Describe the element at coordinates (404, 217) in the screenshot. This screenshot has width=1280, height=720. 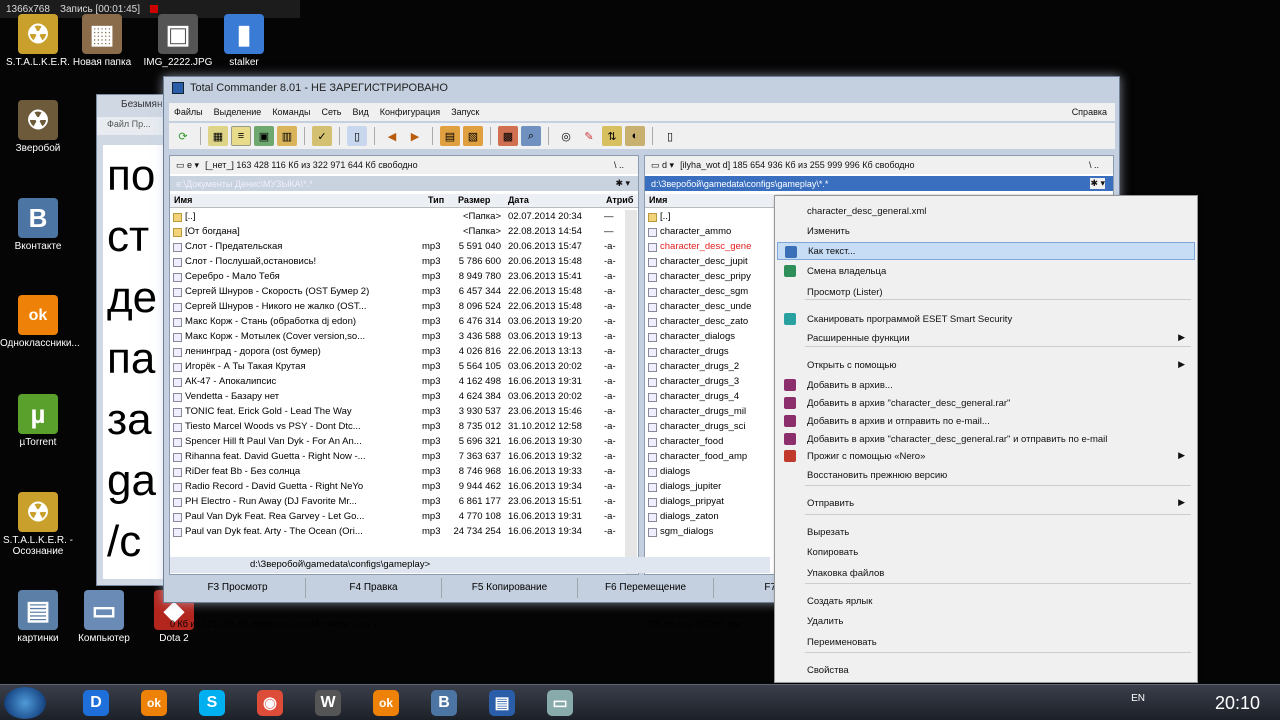
I see `file-row: [..] <Папка> 02.07.2014 20:34 —` at that location.